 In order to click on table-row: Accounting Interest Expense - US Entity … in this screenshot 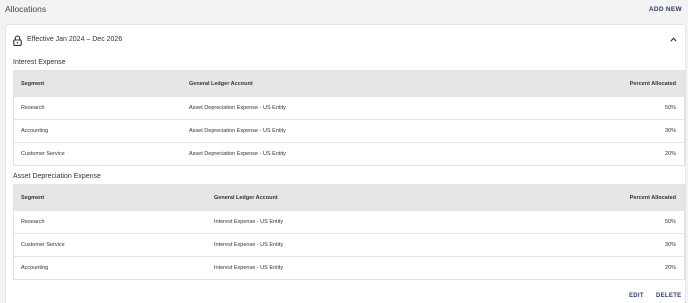, I will do `click(349, 267)`.